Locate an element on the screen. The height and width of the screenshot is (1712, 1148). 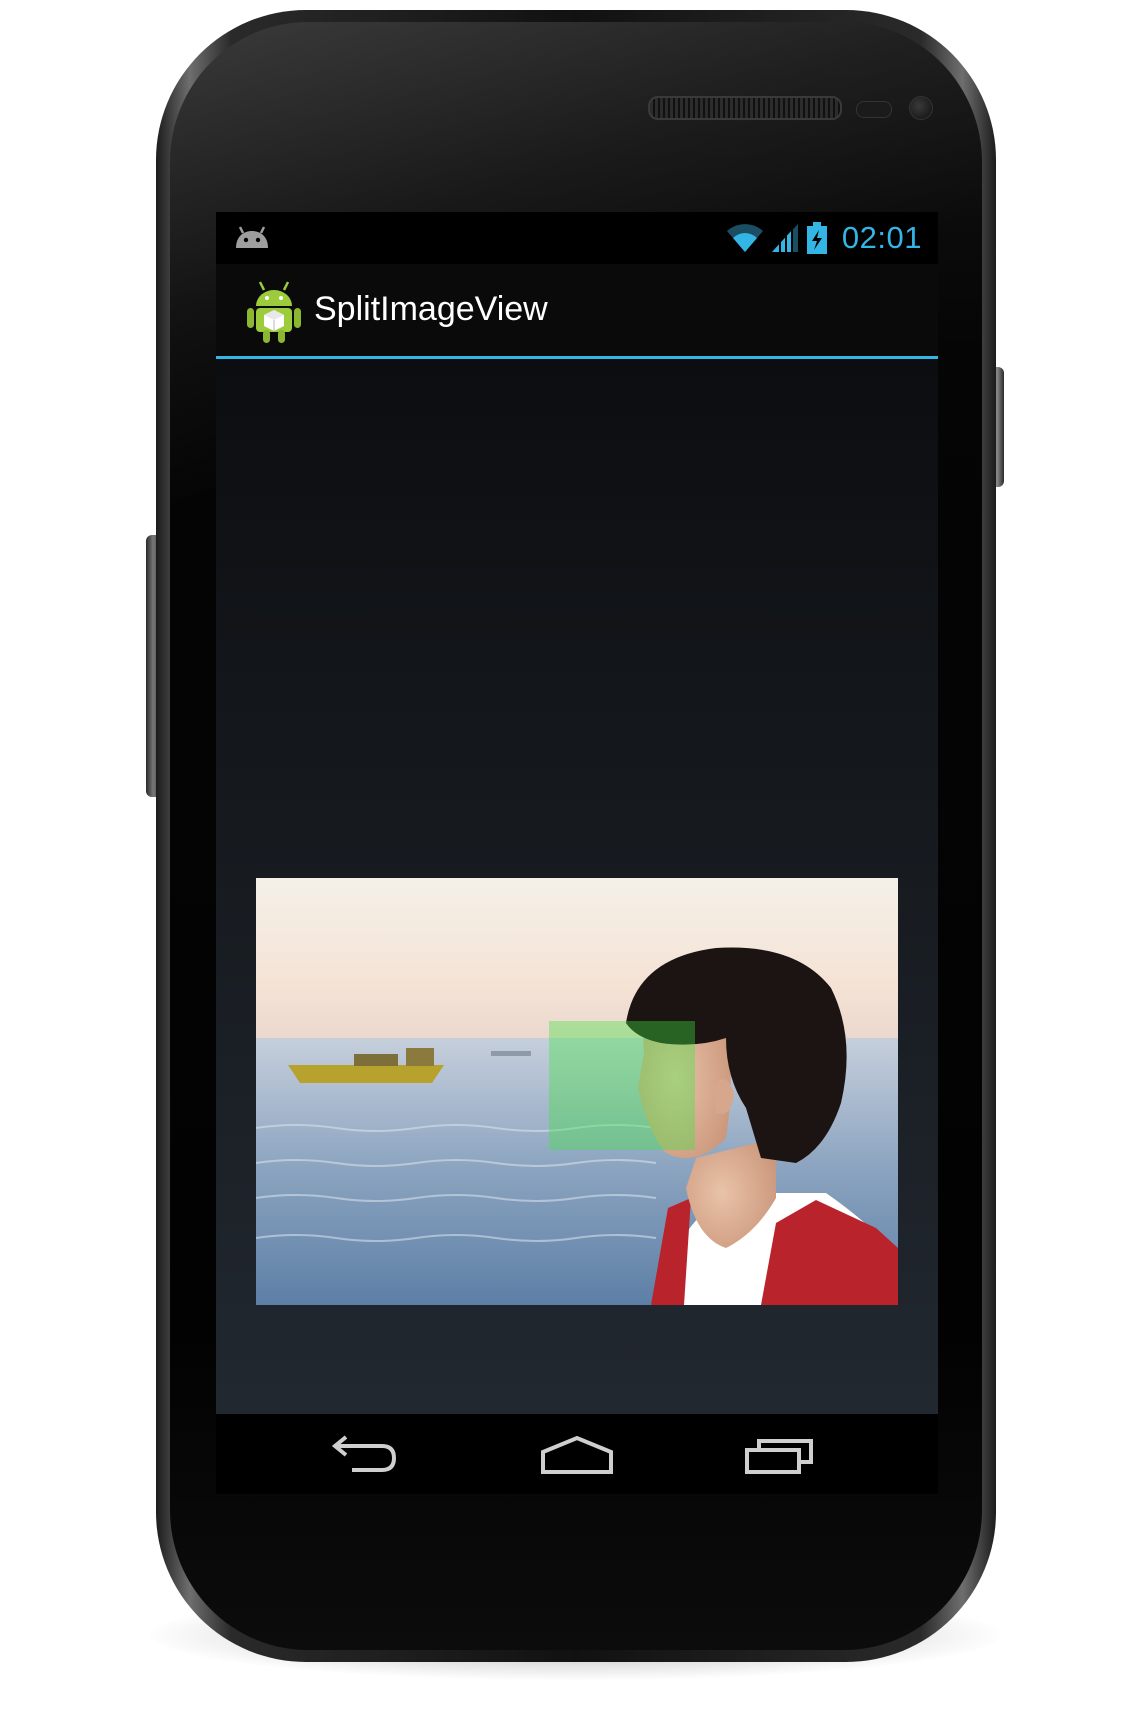
navigation-bar is located at coordinates (577, 1454).